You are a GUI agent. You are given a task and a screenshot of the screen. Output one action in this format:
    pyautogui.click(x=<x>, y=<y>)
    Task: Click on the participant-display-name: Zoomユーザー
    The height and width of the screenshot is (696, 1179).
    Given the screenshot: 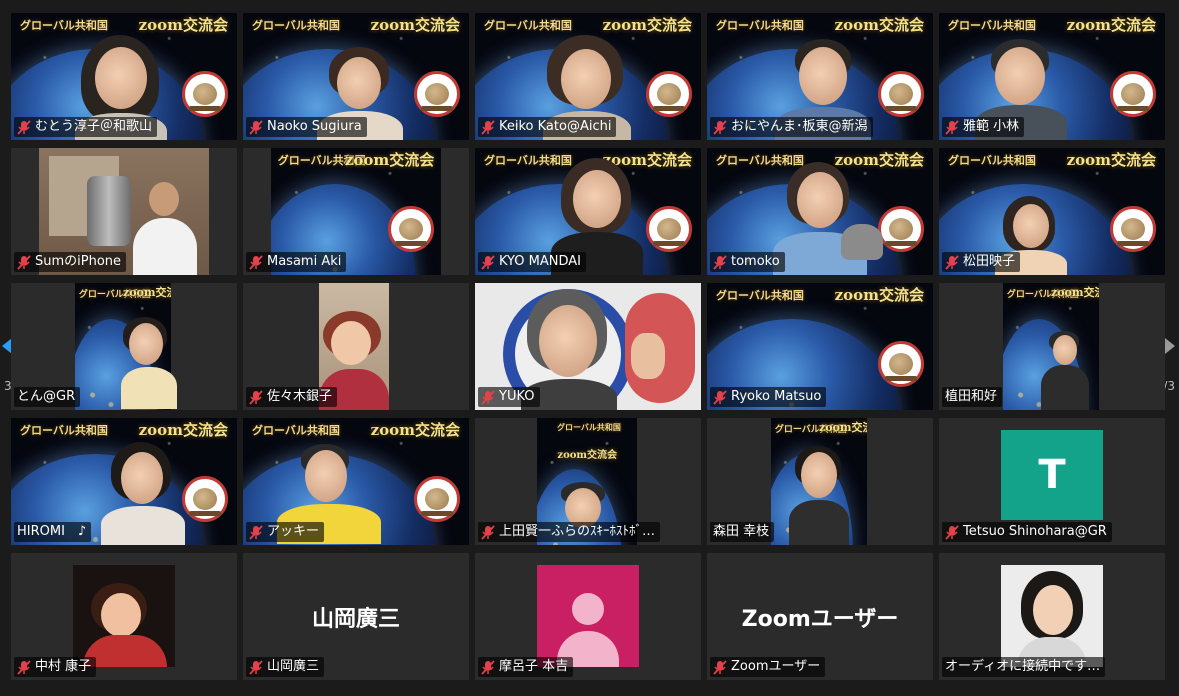 What is the action you would take?
    pyautogui.click(x=820, y=619)
    